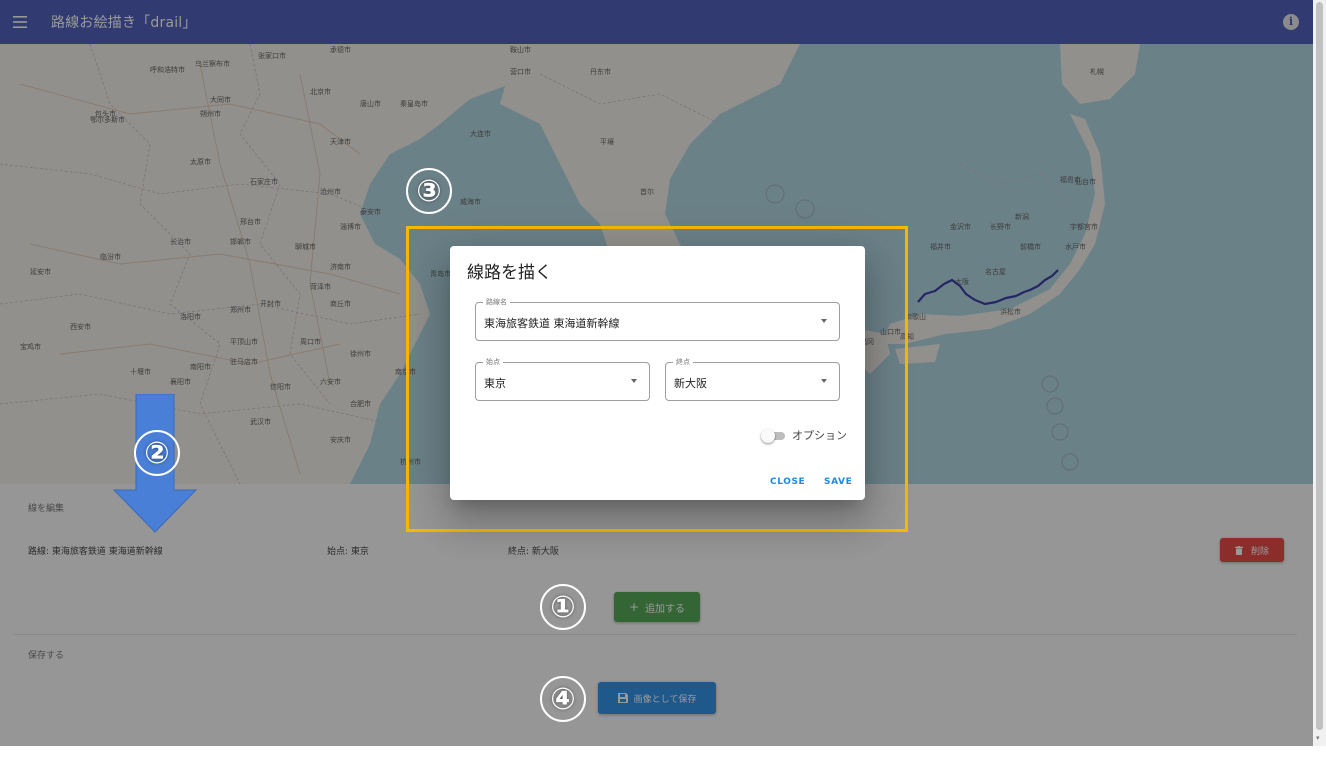 The height and width of the screenshot is (768, 1326). I want to click on start-station-label: 始点, so click(493, 362).